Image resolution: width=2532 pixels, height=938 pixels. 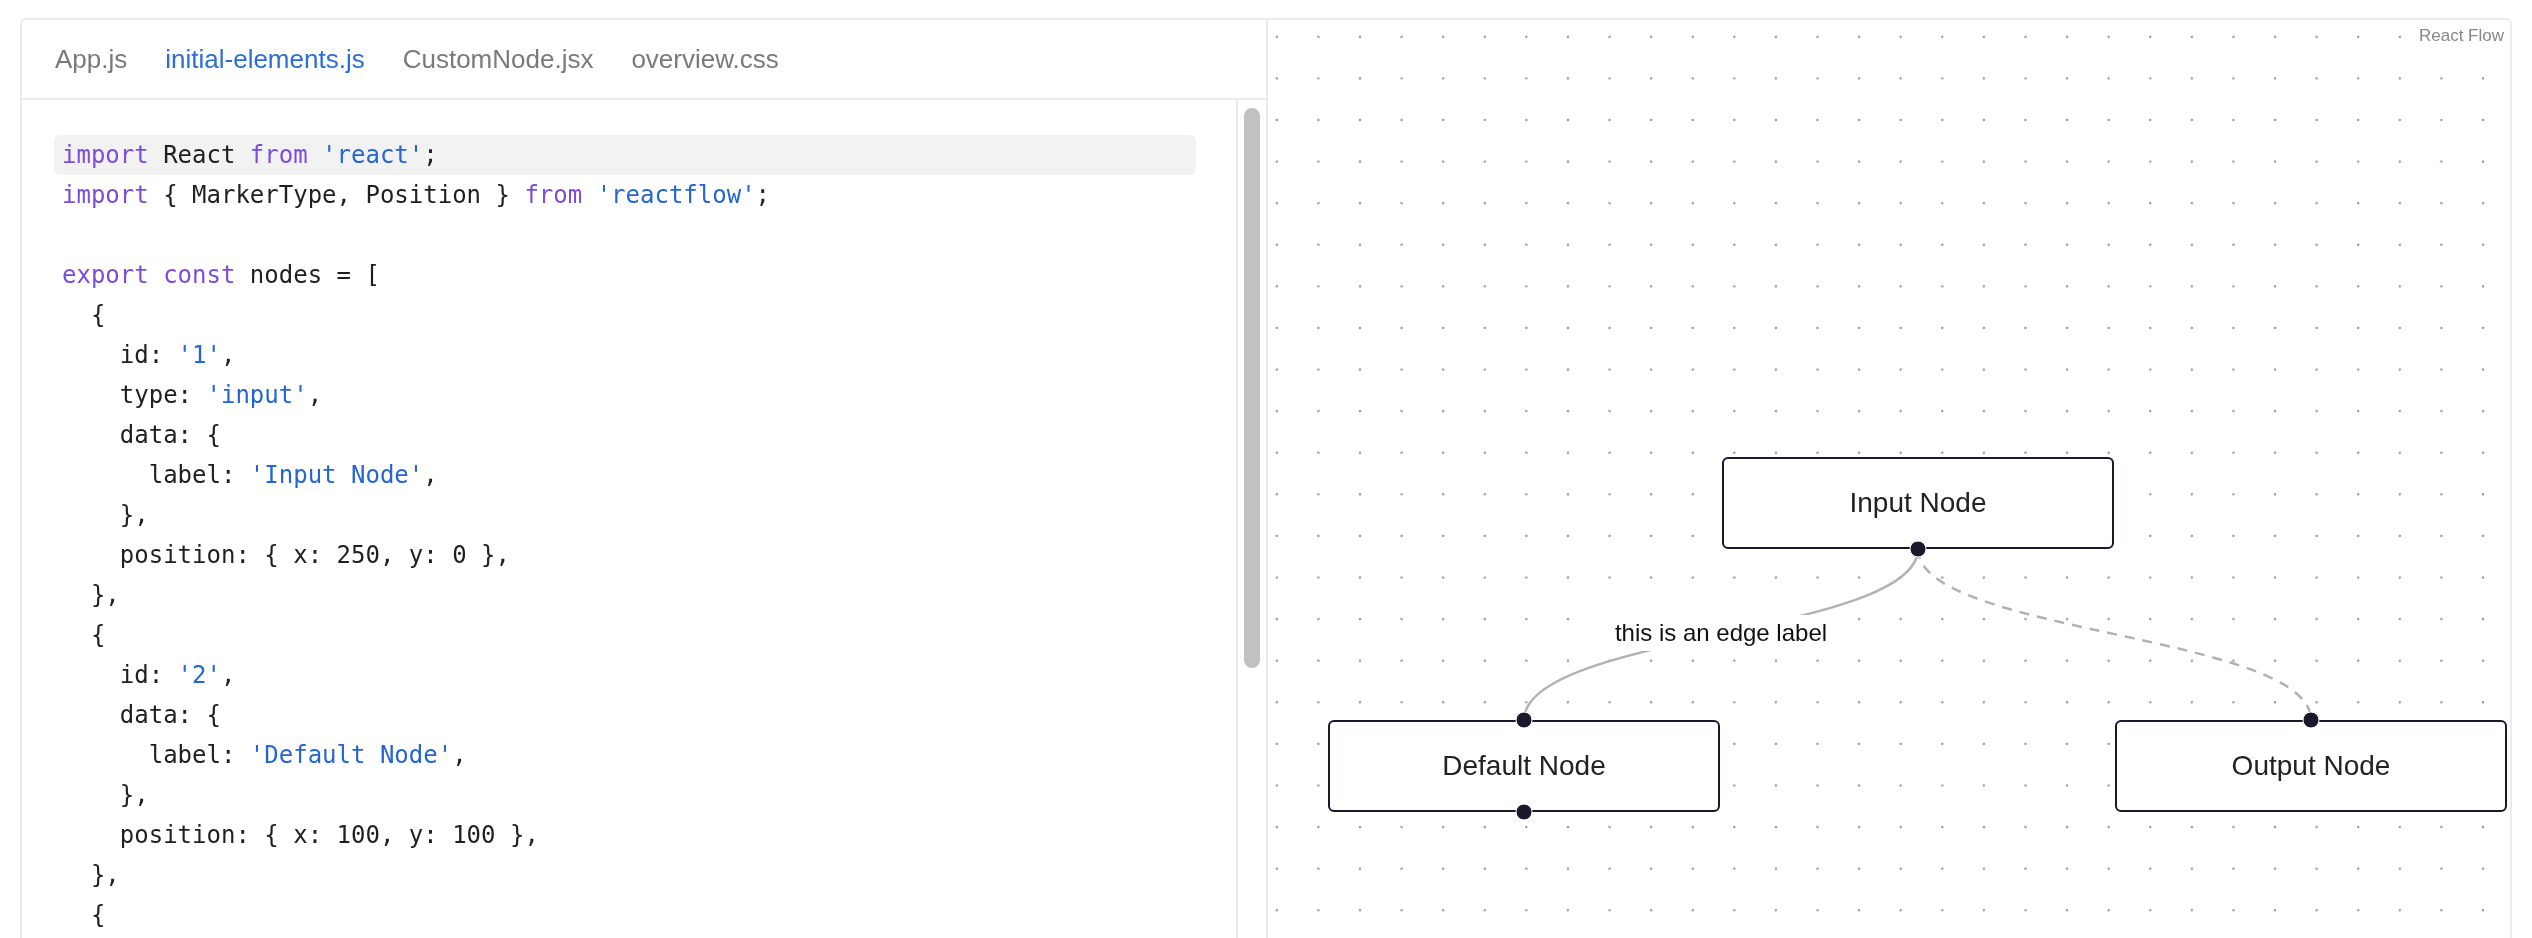 What do you see at coordinates (221, 275) in the screenshot?
I see `code-line: export const nodes = [` at bounding box center [221, 275].